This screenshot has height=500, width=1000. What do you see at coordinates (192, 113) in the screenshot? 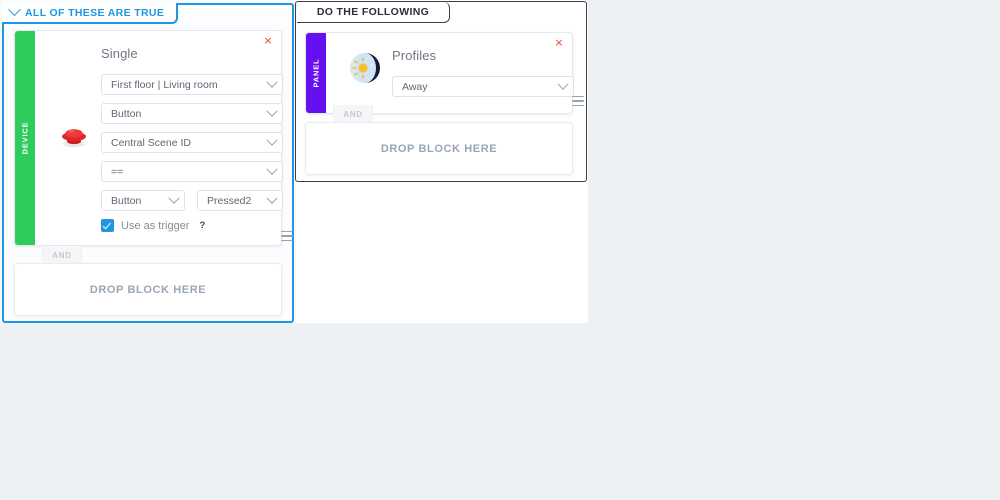
I see `select-device: Button` at bounding box center [192, 113].